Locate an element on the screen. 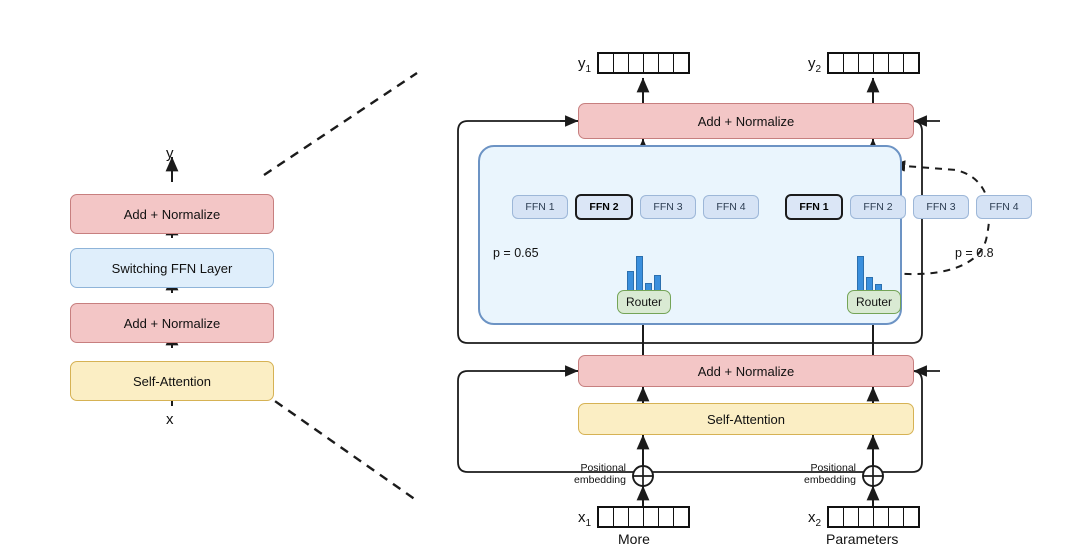 The width and height of the screenshot is (1080, 557). input-word-1: More is located at coordinates (634, 539).